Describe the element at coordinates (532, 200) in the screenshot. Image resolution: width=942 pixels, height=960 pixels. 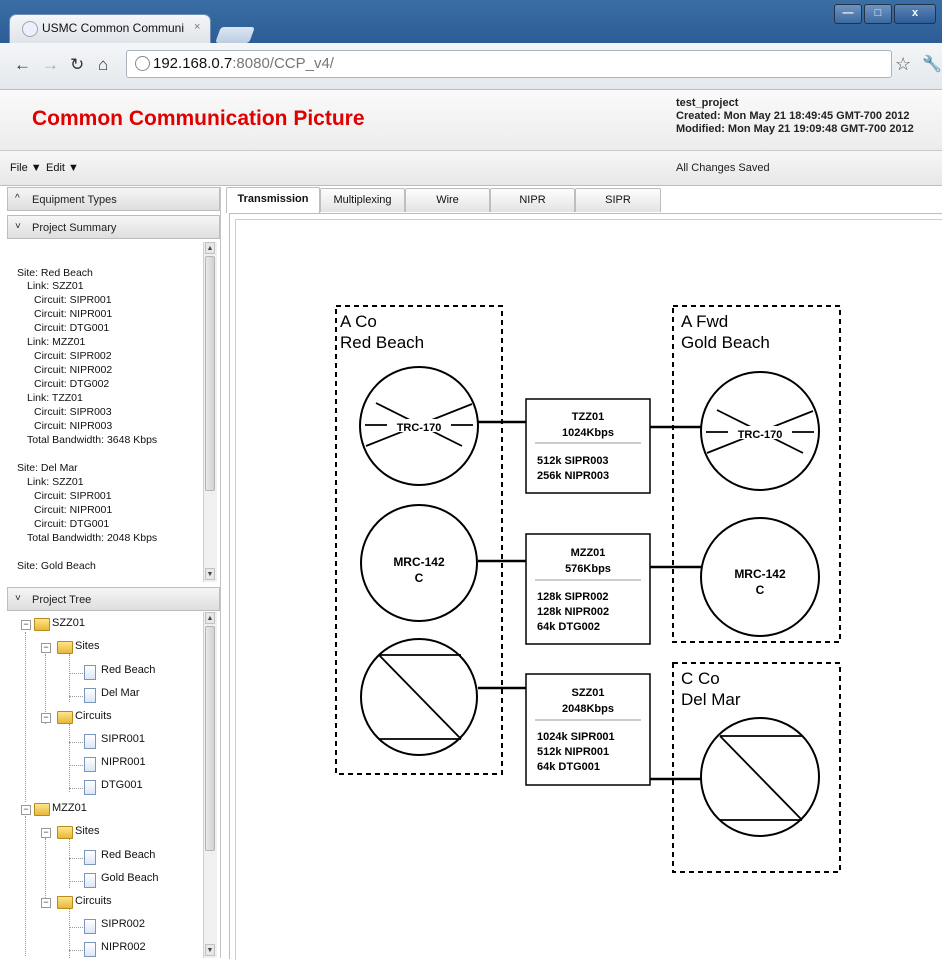
I see `tab-nipr: NIPR` at that location.